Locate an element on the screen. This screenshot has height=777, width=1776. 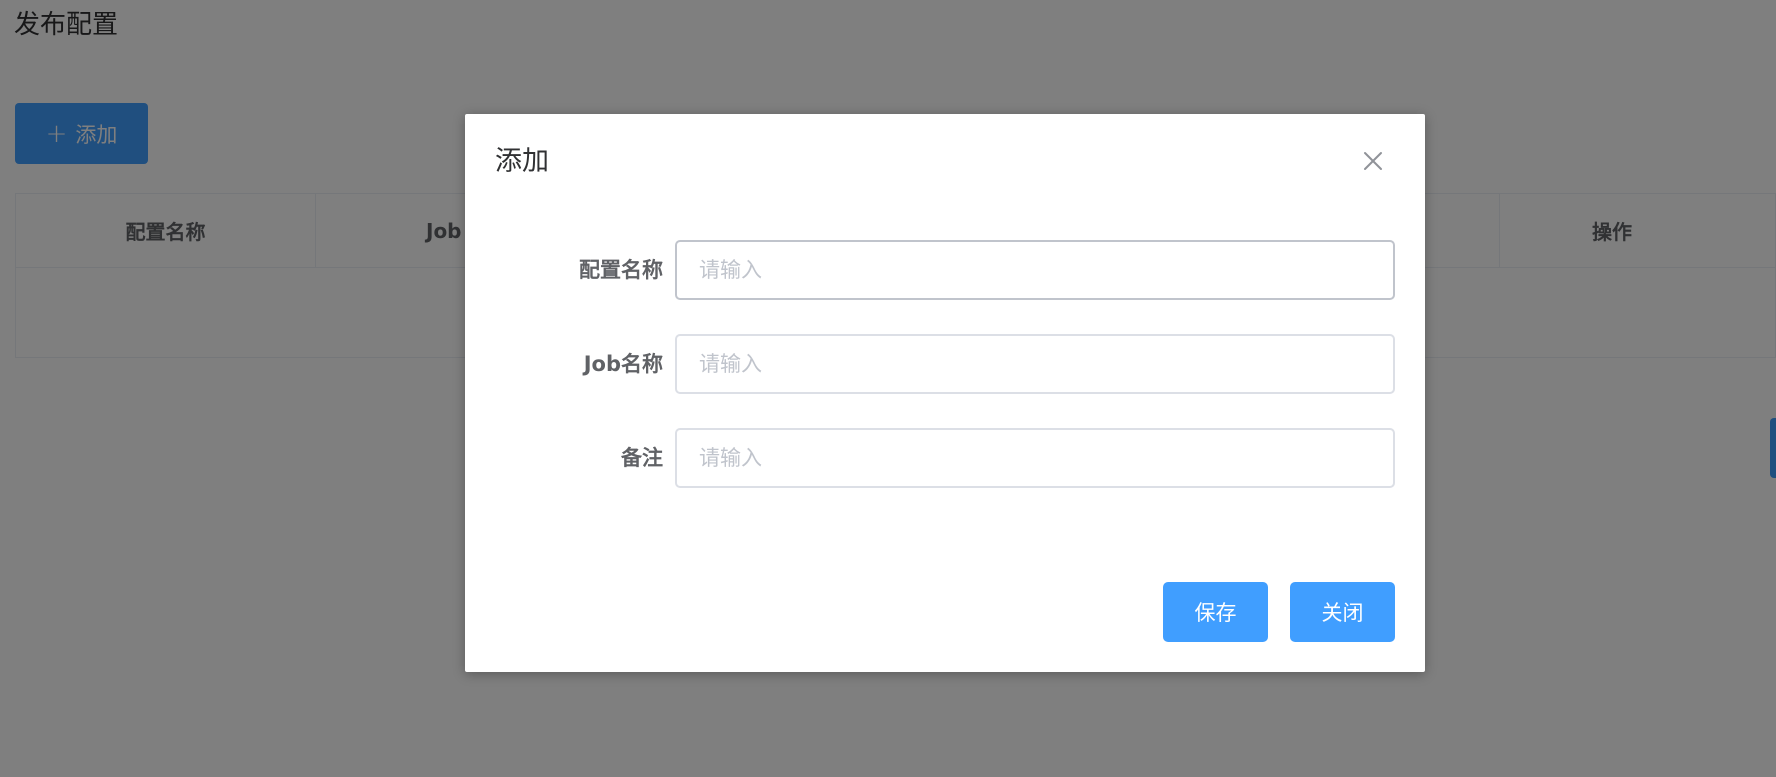
dialog-title: 添加 is located at coordinates (522, 161).